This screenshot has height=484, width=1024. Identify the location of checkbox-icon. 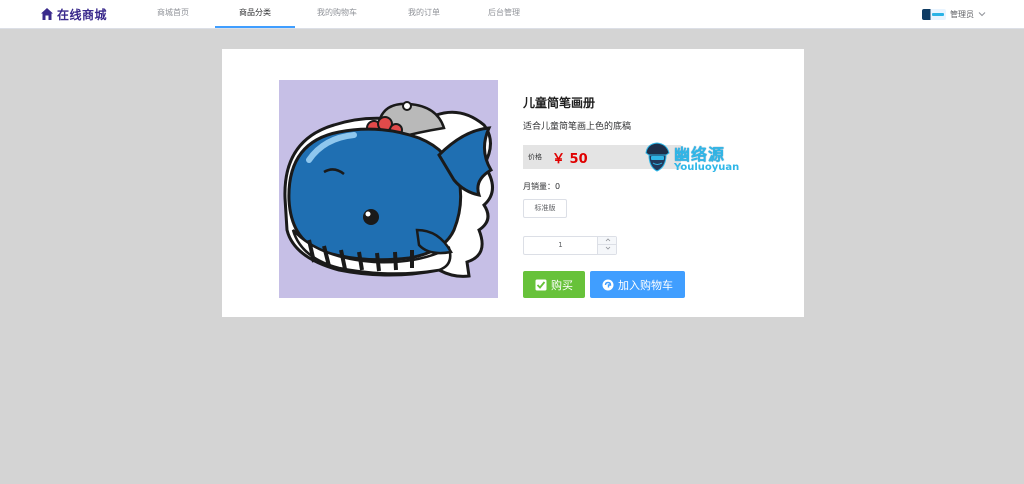
(541, 284).